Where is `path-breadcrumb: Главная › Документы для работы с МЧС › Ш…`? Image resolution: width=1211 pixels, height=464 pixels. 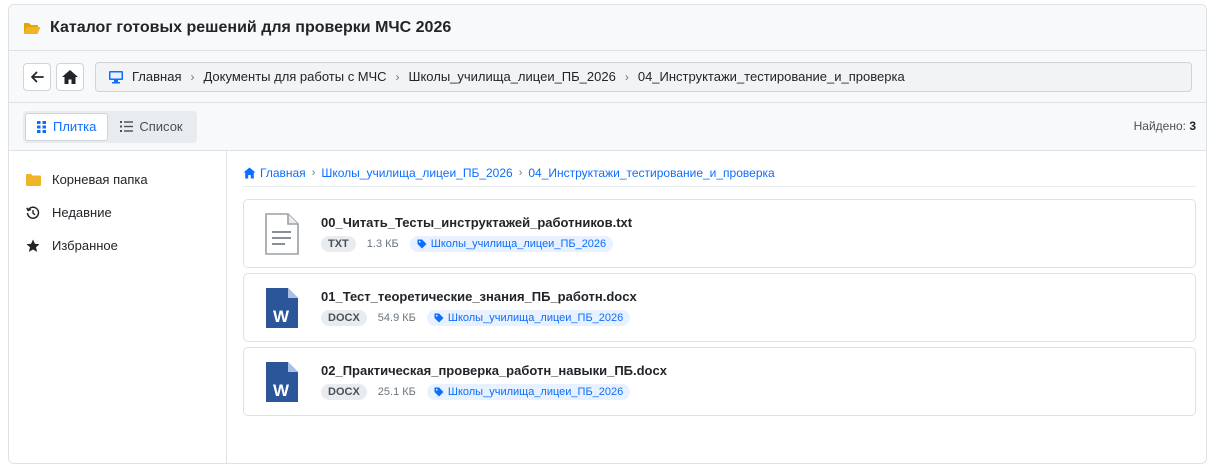
path-breadcrumb: Главная › Документы для работы с МЧС › Ш… is located at coordinates (643, 76).